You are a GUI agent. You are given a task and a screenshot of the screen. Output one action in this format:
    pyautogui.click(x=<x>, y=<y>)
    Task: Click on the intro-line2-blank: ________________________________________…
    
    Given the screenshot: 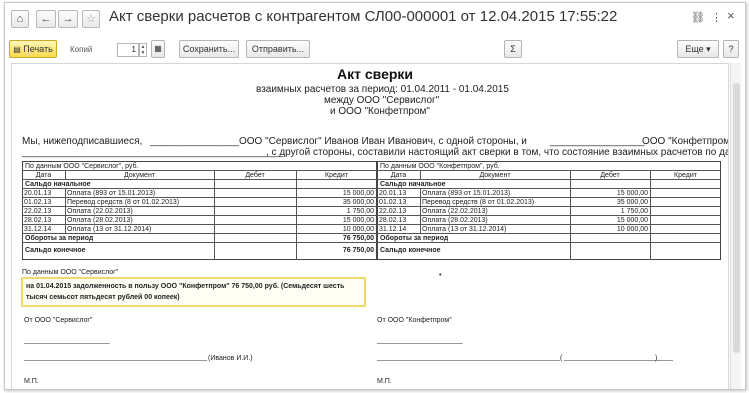 What is the action you would take?
    pyautogui.click(x=153, y=152)
    